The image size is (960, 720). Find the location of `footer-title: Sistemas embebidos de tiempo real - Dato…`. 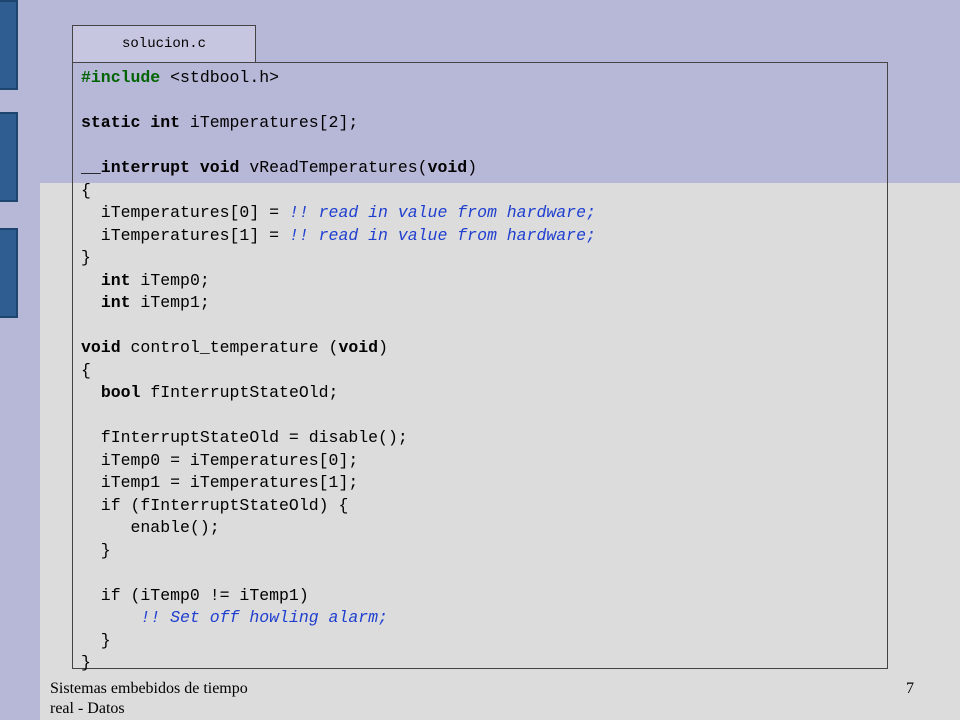

footer-title: Sistemas embebidos de tiempo real - Dato… is located at coordinates (149, 698).